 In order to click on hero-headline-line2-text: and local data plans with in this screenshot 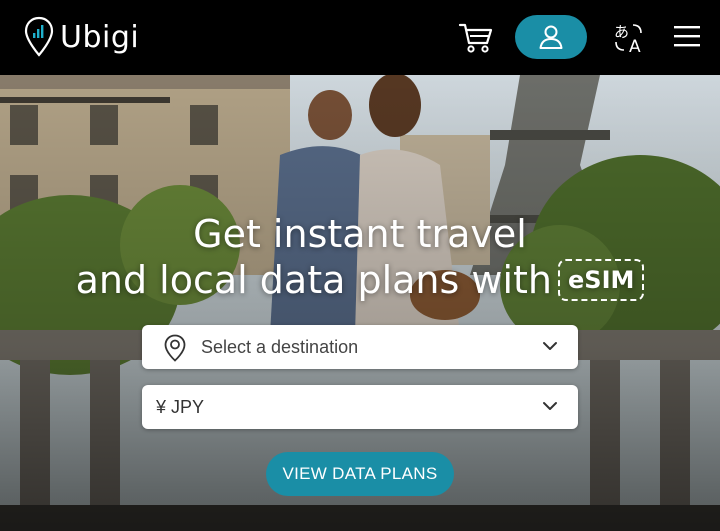, I will do `click(314, 280)`.